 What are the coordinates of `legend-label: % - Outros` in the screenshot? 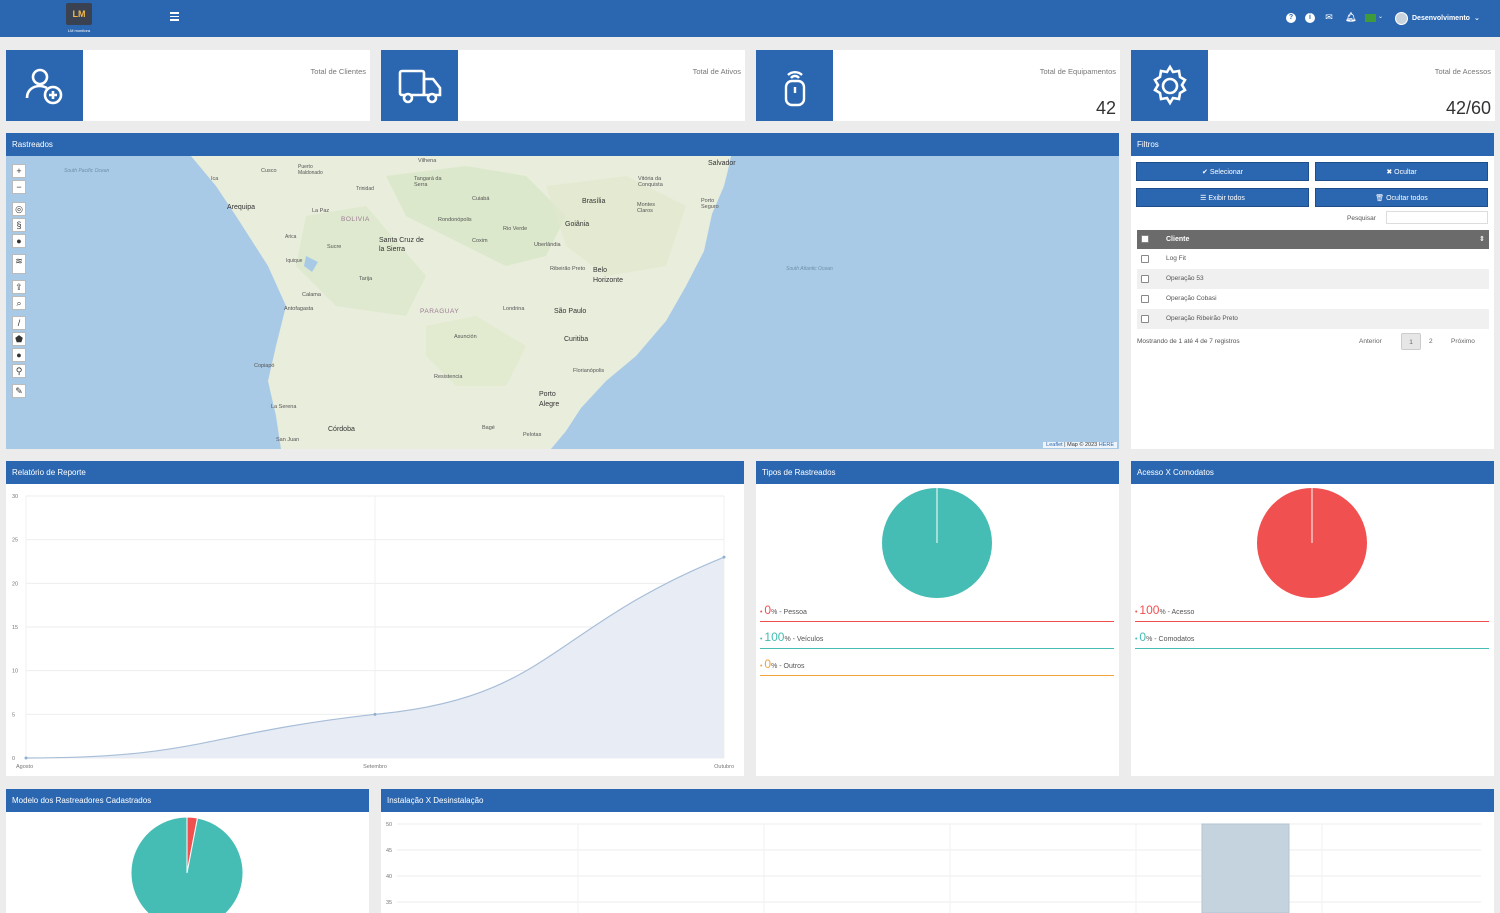 It's located at (788, 666).